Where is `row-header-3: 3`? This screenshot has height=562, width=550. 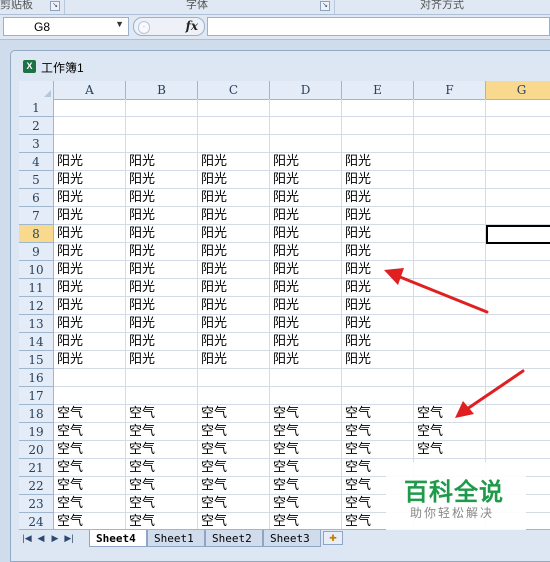 row-header-3: 3 is located at coordinates (36, 144).